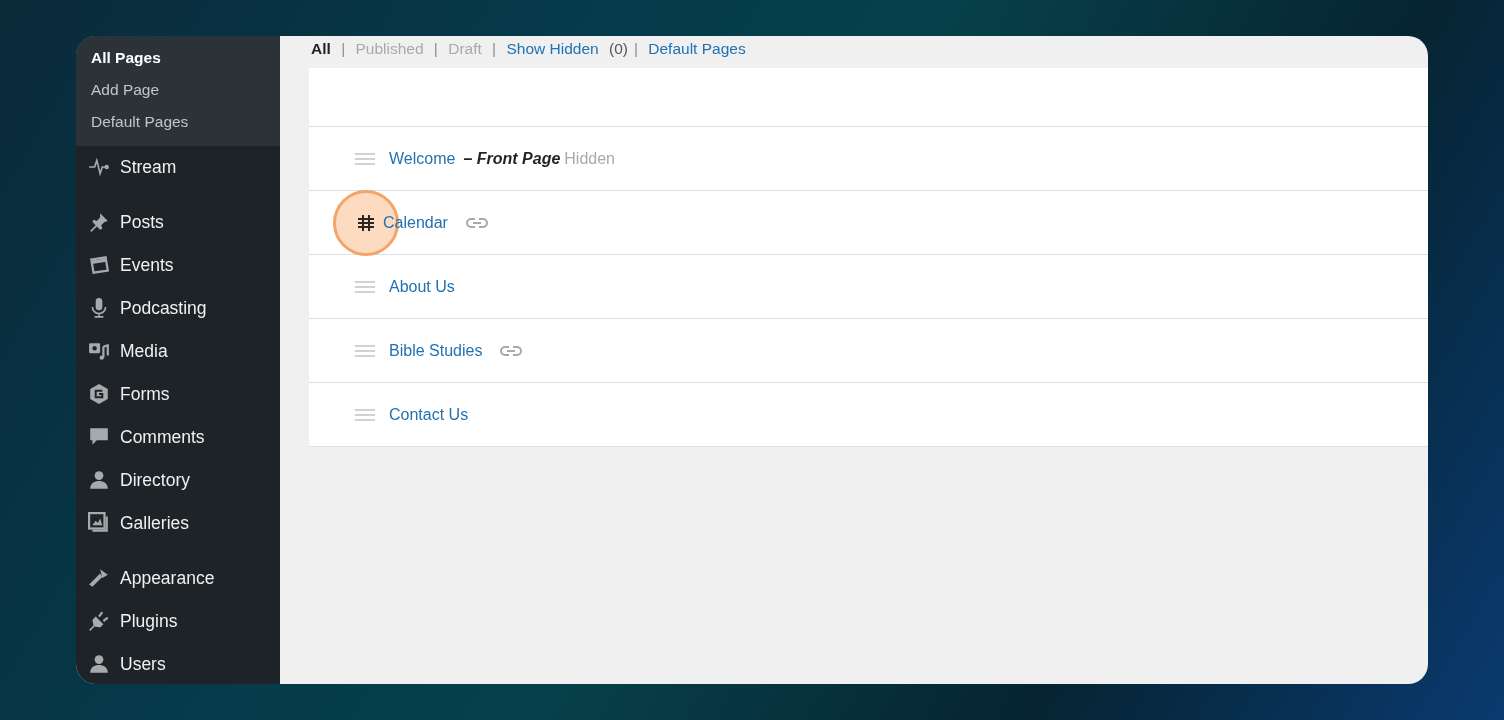 The image size is (1504, 720). I want to click on menu-item: Events, so click(178, 265).